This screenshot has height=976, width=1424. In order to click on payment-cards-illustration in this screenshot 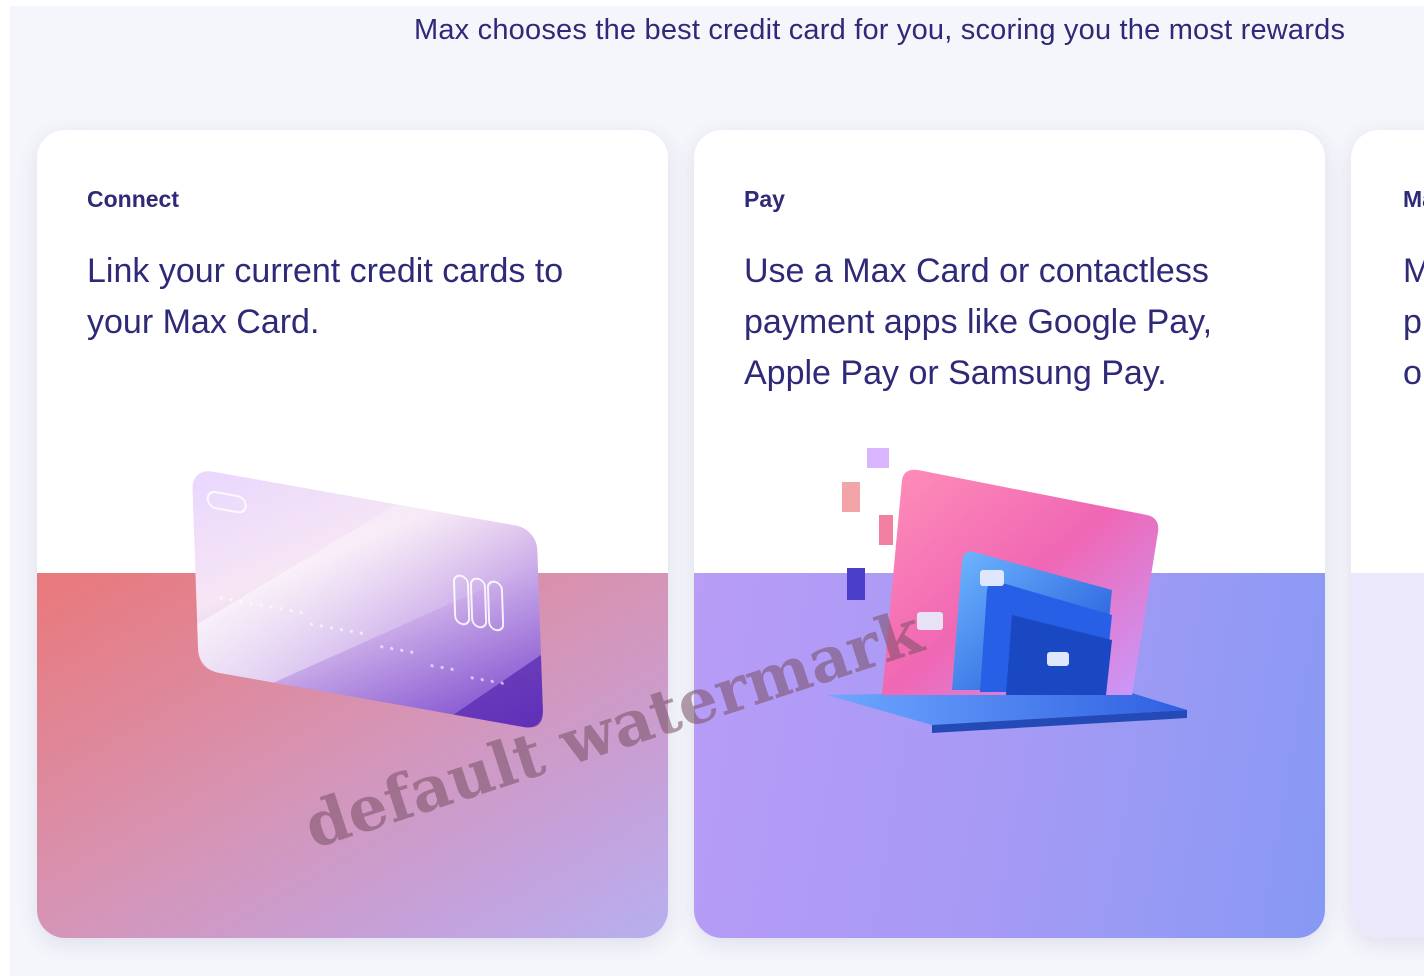, I will do `click(1012, 590)`.